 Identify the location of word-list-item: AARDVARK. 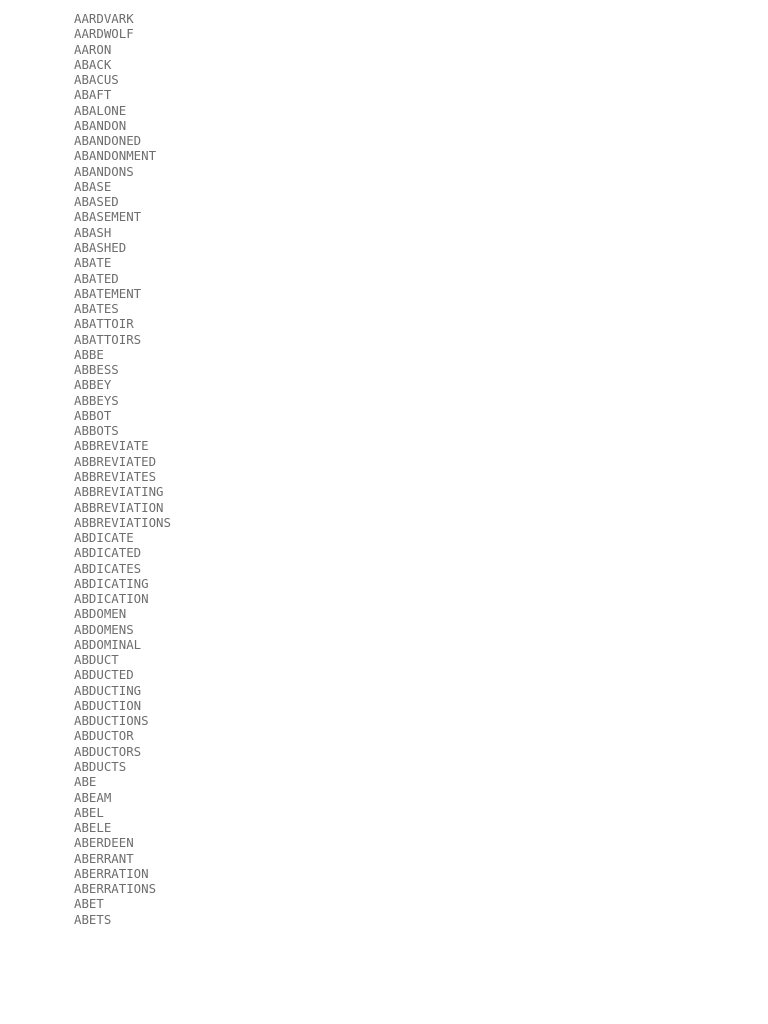
(104, 18).